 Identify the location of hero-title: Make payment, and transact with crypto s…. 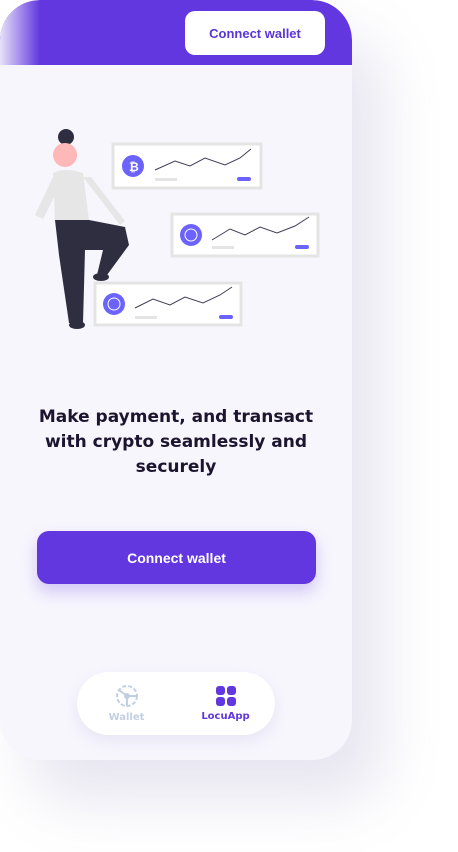
(176, 442).